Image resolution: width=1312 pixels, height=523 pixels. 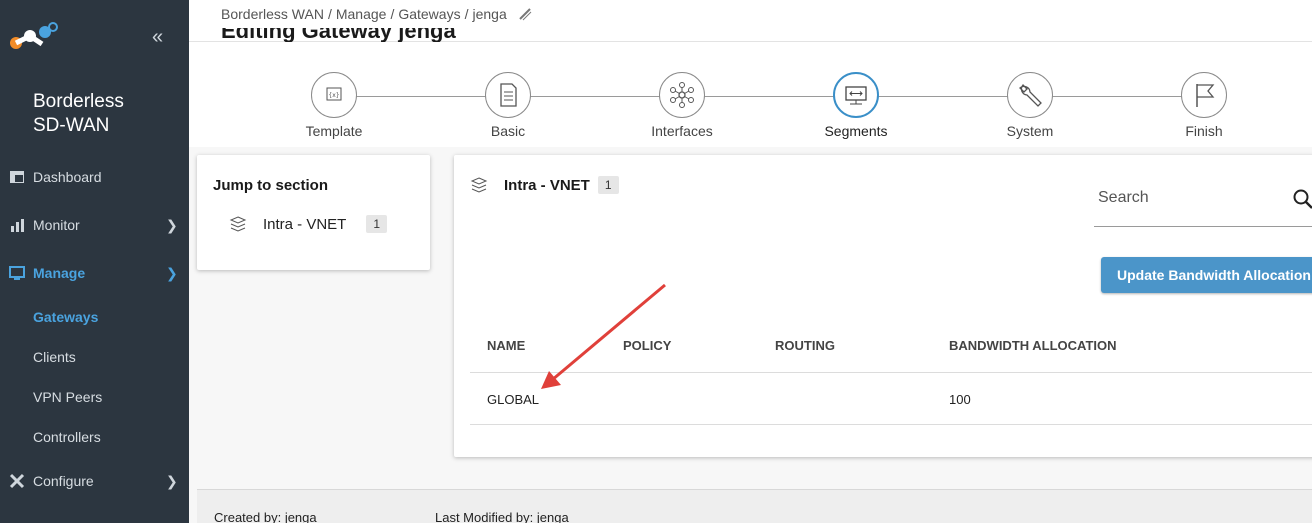 I want to click on segment-header: Intra - VNET 1, so click(x=544, y=185).